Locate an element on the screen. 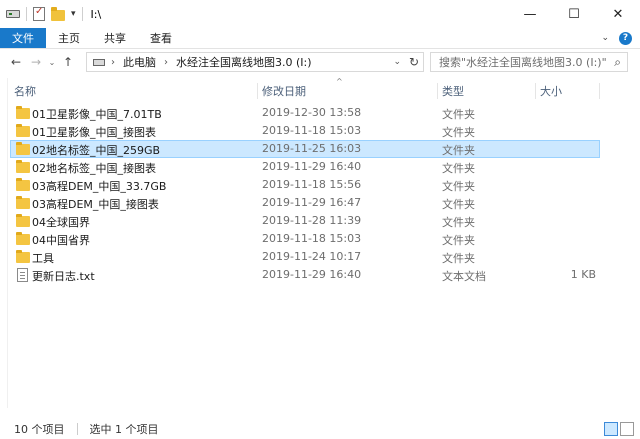 This screenshot has width=640, height=439. new-folder-icon is located at coordinates (58, 13).